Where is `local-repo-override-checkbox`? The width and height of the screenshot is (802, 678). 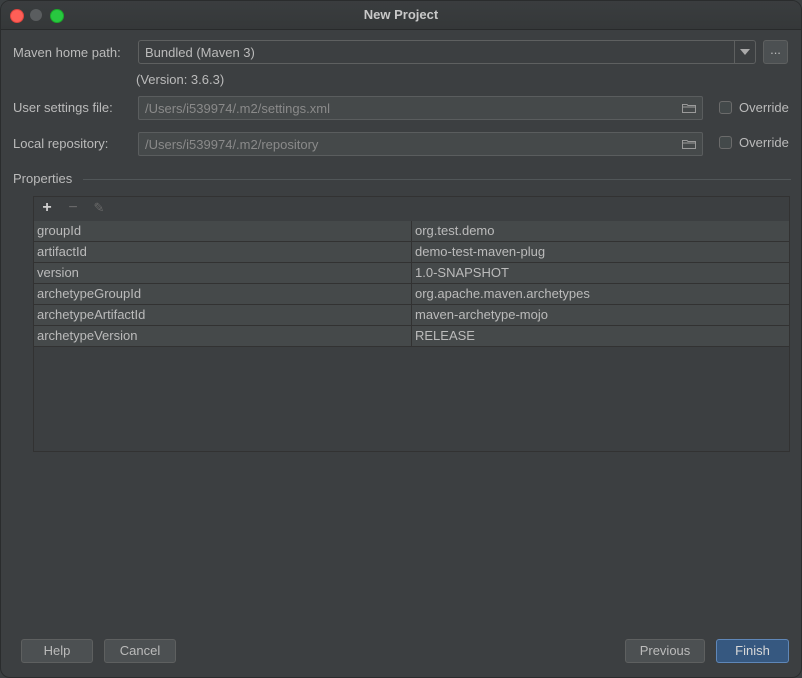 local-repo-override-checkbox is located at coordinates (725, 142).